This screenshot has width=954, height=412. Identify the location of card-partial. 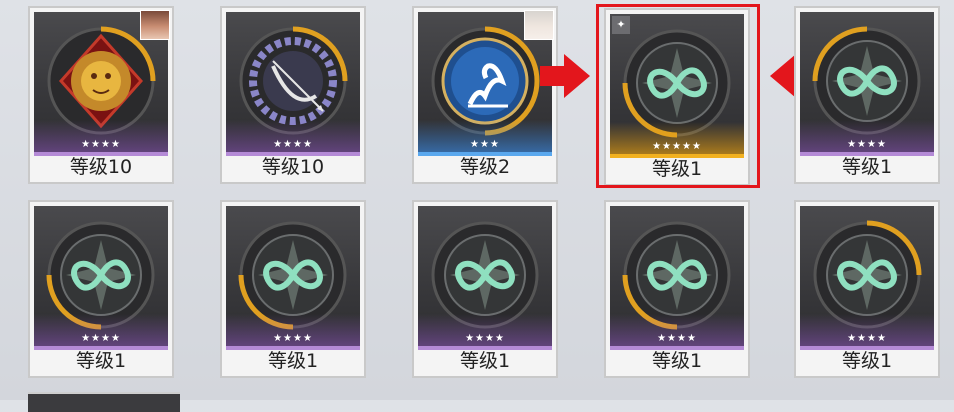
(104, 402).